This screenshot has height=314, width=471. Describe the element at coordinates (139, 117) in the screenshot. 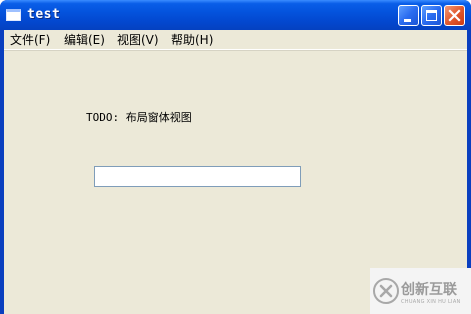

I see `todo-label: TODO: 布局窗体视图` at that location.